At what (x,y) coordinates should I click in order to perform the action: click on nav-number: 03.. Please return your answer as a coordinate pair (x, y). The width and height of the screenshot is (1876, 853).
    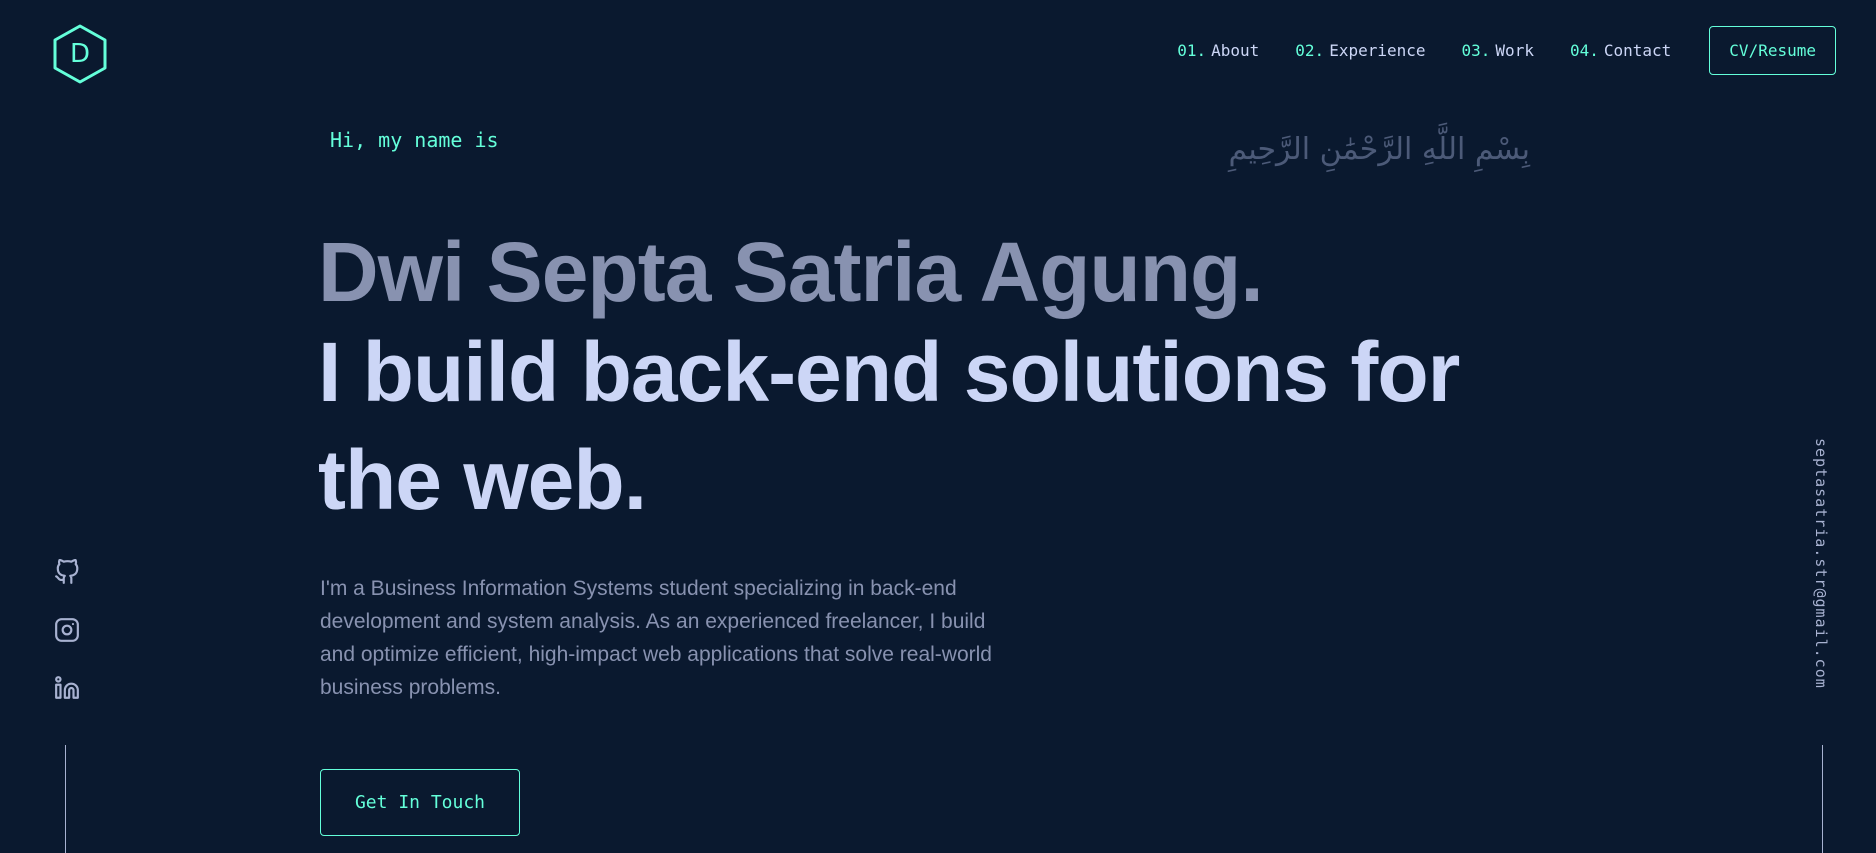
    Looking at the image, I should click on (1476, 50).